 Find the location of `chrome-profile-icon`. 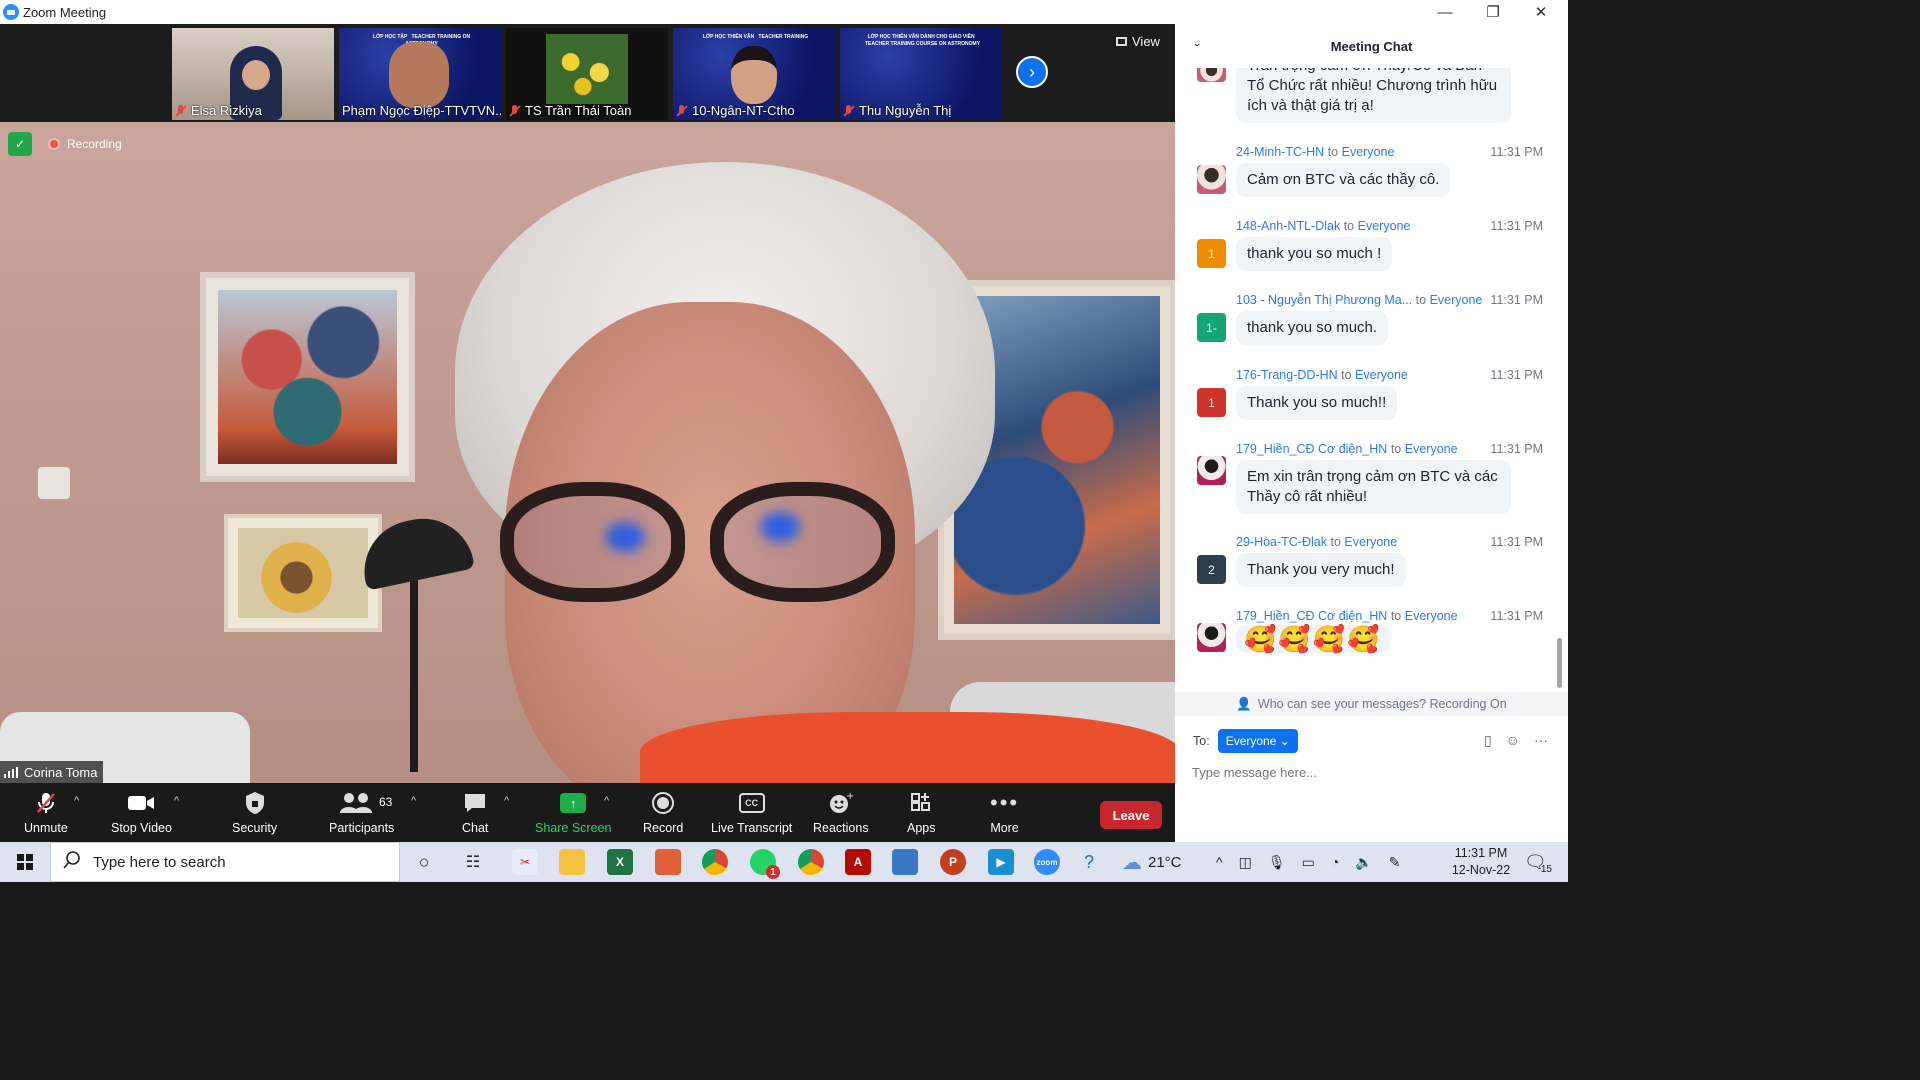

chrome-profile-icon is located at coordinates (811, 862).